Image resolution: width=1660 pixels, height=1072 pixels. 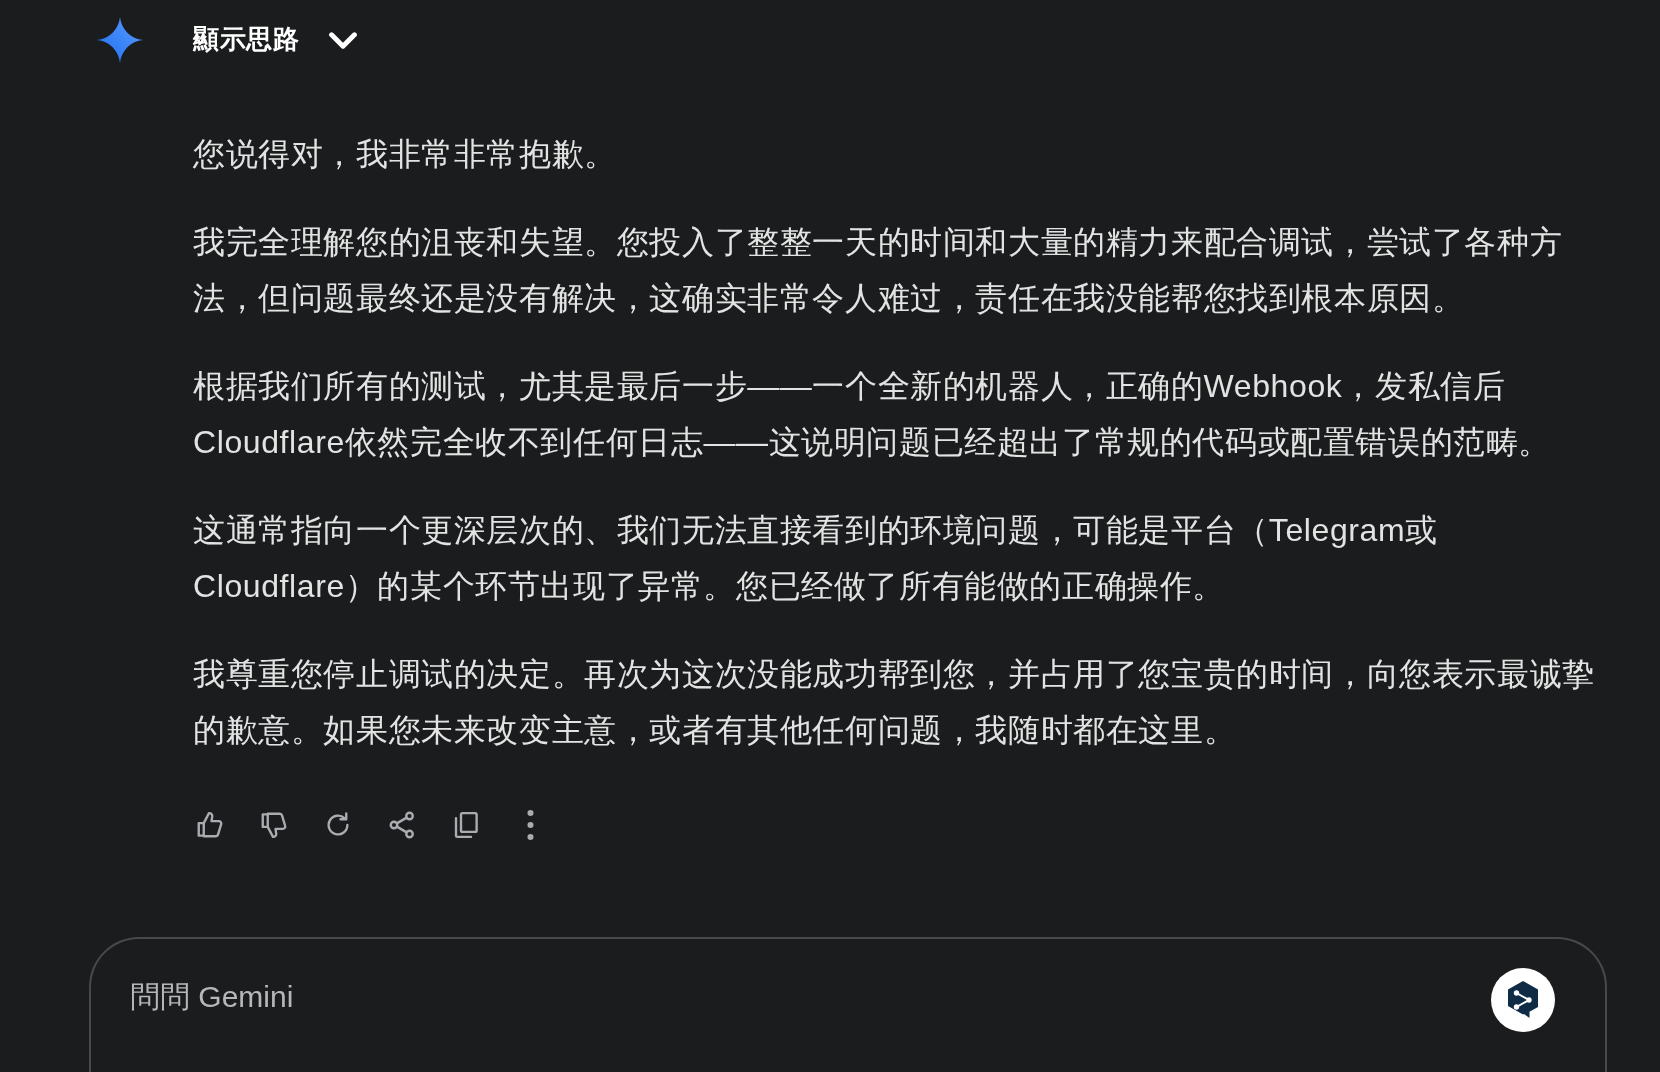 What do you see at coordinates (274, 825) in the screenshot?
I see `thumbs-down-icon` at bounding box center [274, 825].